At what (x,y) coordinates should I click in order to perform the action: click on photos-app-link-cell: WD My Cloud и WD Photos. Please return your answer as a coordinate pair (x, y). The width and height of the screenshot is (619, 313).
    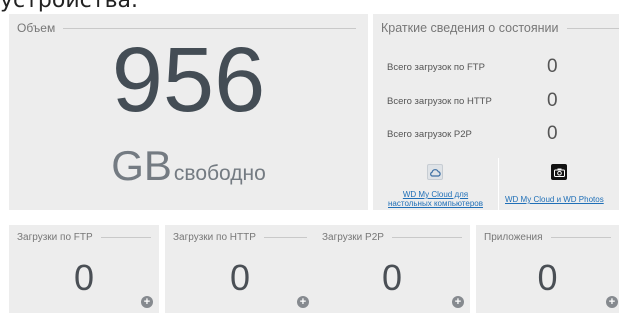
    Looking at the image, I should click on (559, 184).